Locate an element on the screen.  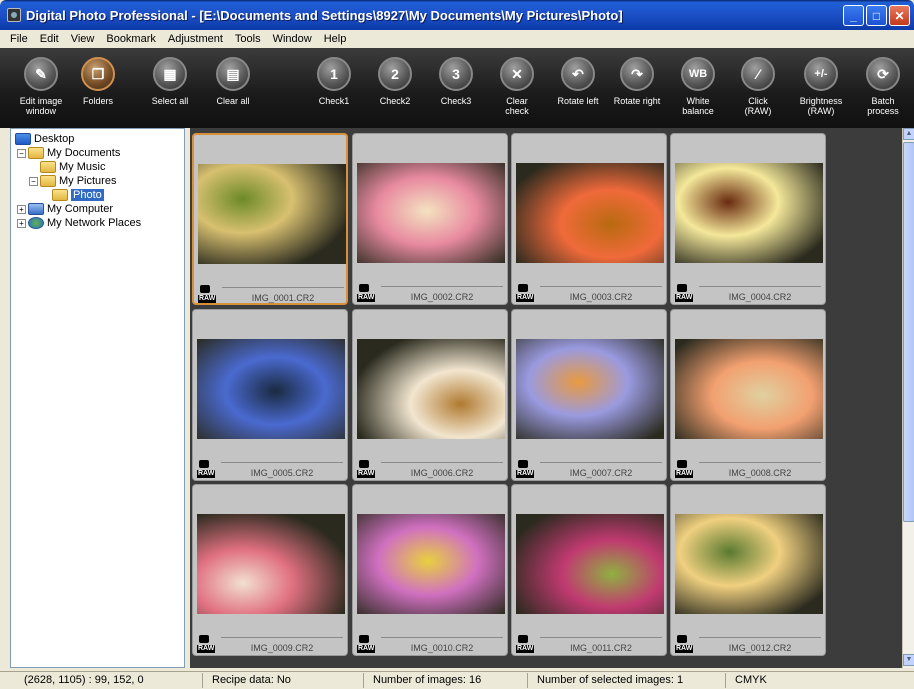
menu-window: Window is located at coordinates (292, 39).